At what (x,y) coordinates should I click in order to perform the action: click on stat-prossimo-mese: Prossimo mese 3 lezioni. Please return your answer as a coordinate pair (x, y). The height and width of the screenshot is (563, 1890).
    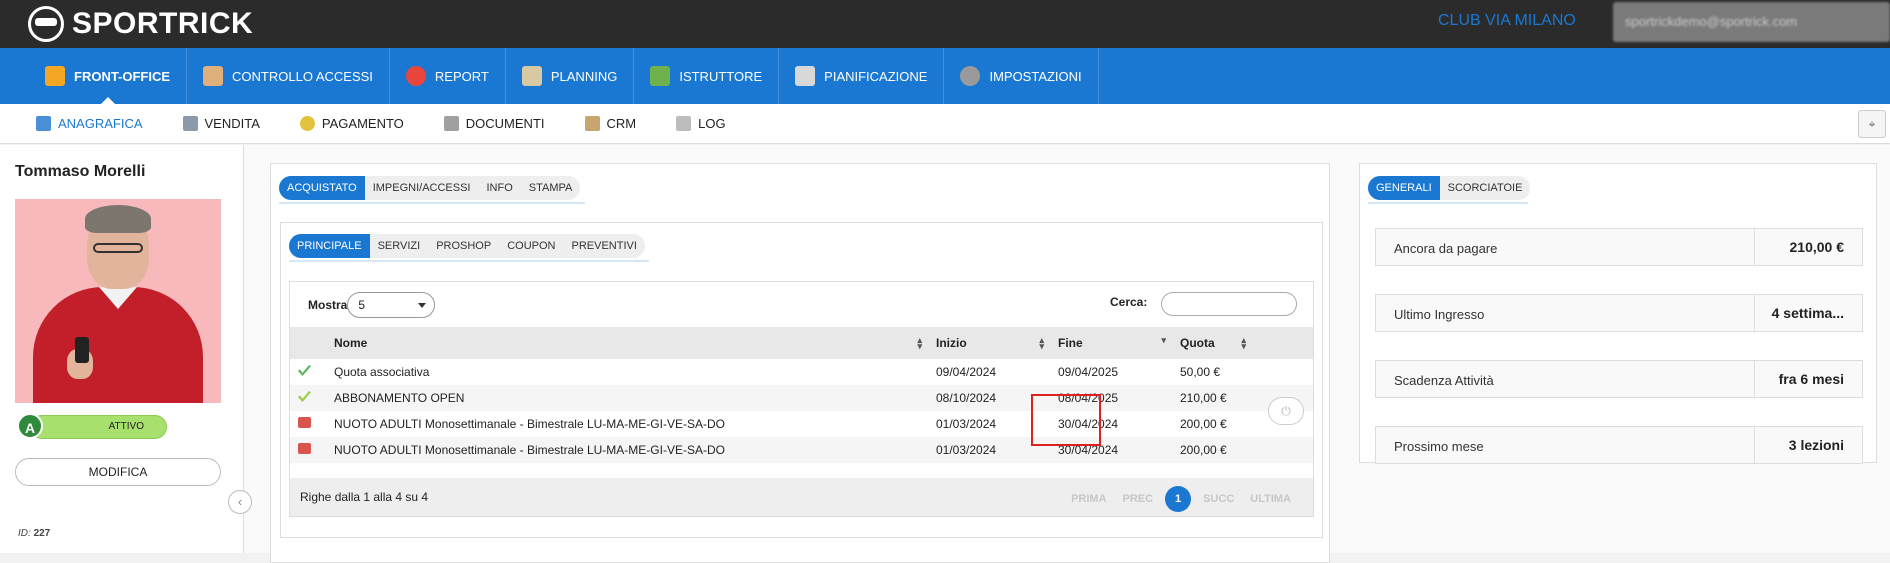
    Looking at the image, I should click on (1619, 445).